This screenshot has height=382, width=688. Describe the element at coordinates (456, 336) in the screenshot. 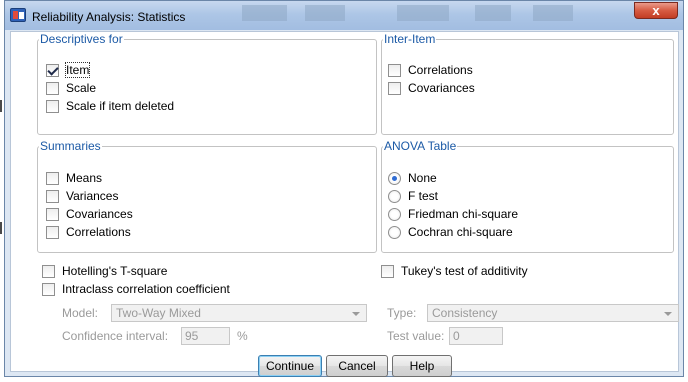

I see `test-value-value: 0` at that location.